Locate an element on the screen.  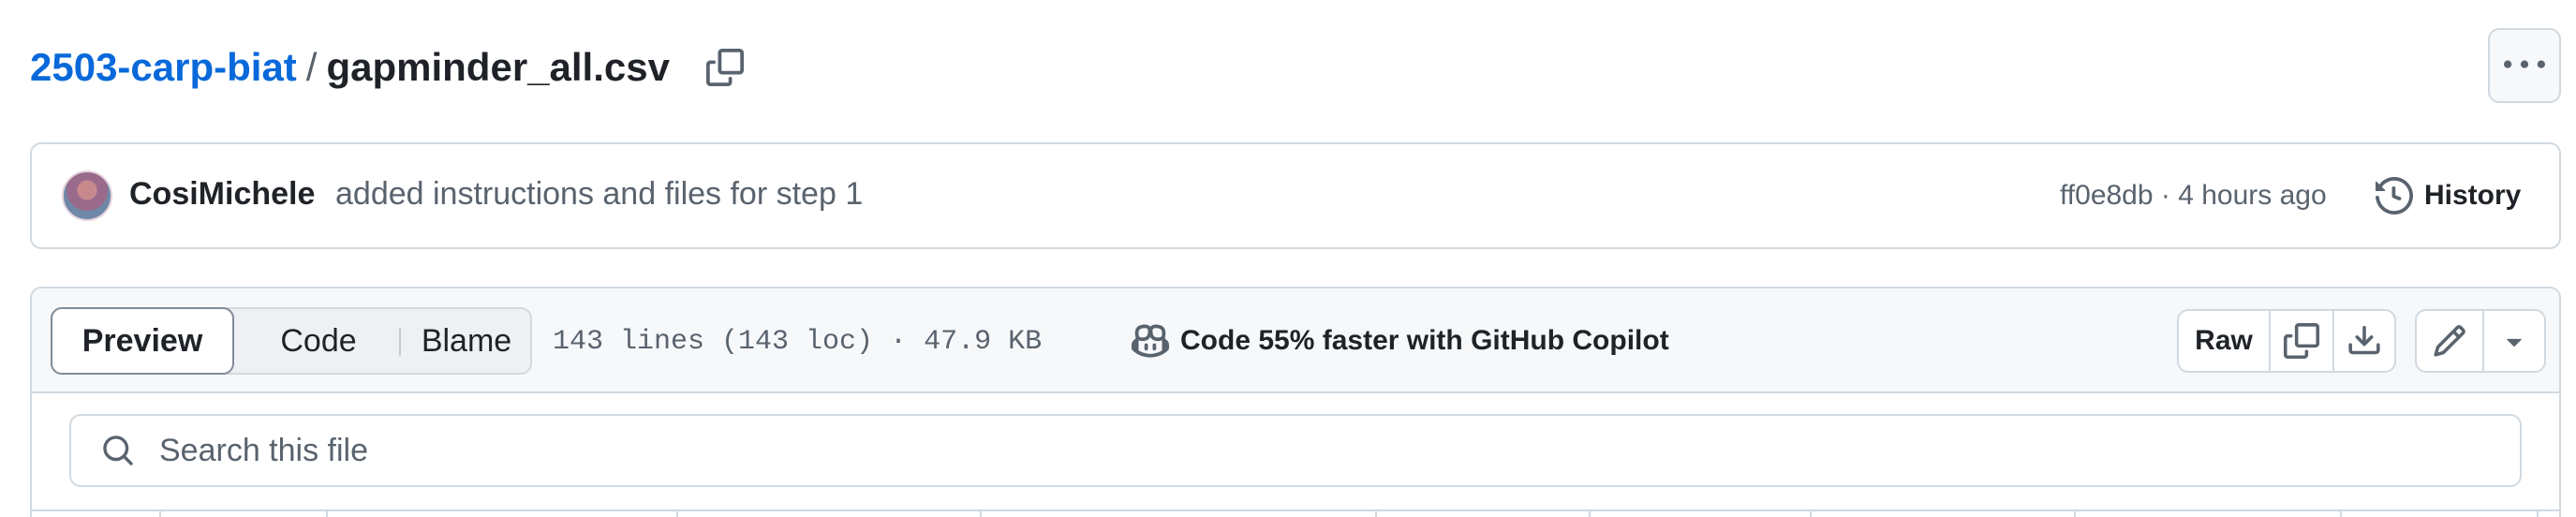
view-mode-segmented-control: Preview Code Blame is located at coordinates (291, 341).